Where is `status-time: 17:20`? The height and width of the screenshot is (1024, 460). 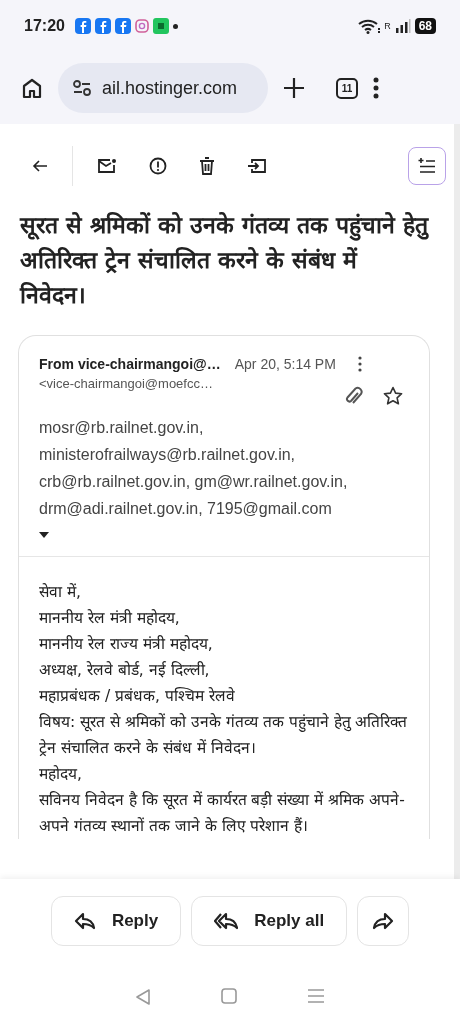
status-time: 17:20 is located at coordinates (44, 26).